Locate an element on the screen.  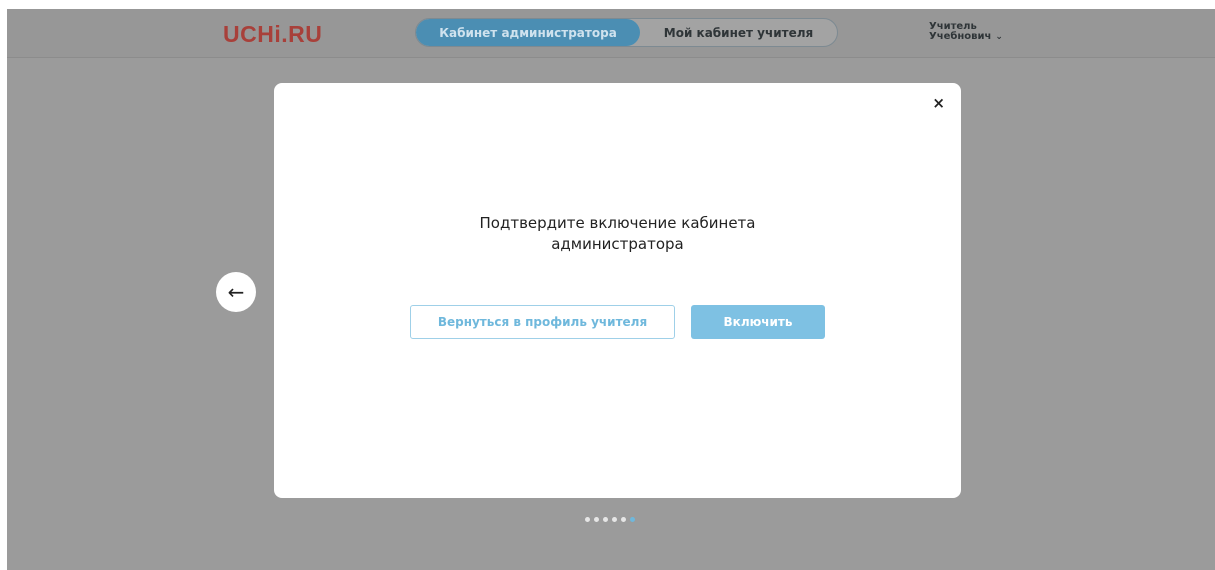
chevron-down-icon: ⌄ is located at coordinates (999, 37).